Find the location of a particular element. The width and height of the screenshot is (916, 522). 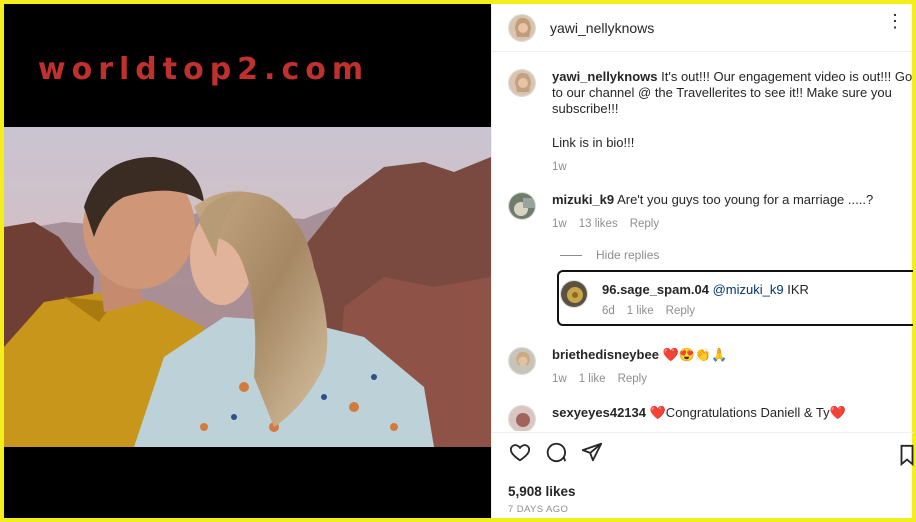

heart-icon is located at coordinates (520, 452).